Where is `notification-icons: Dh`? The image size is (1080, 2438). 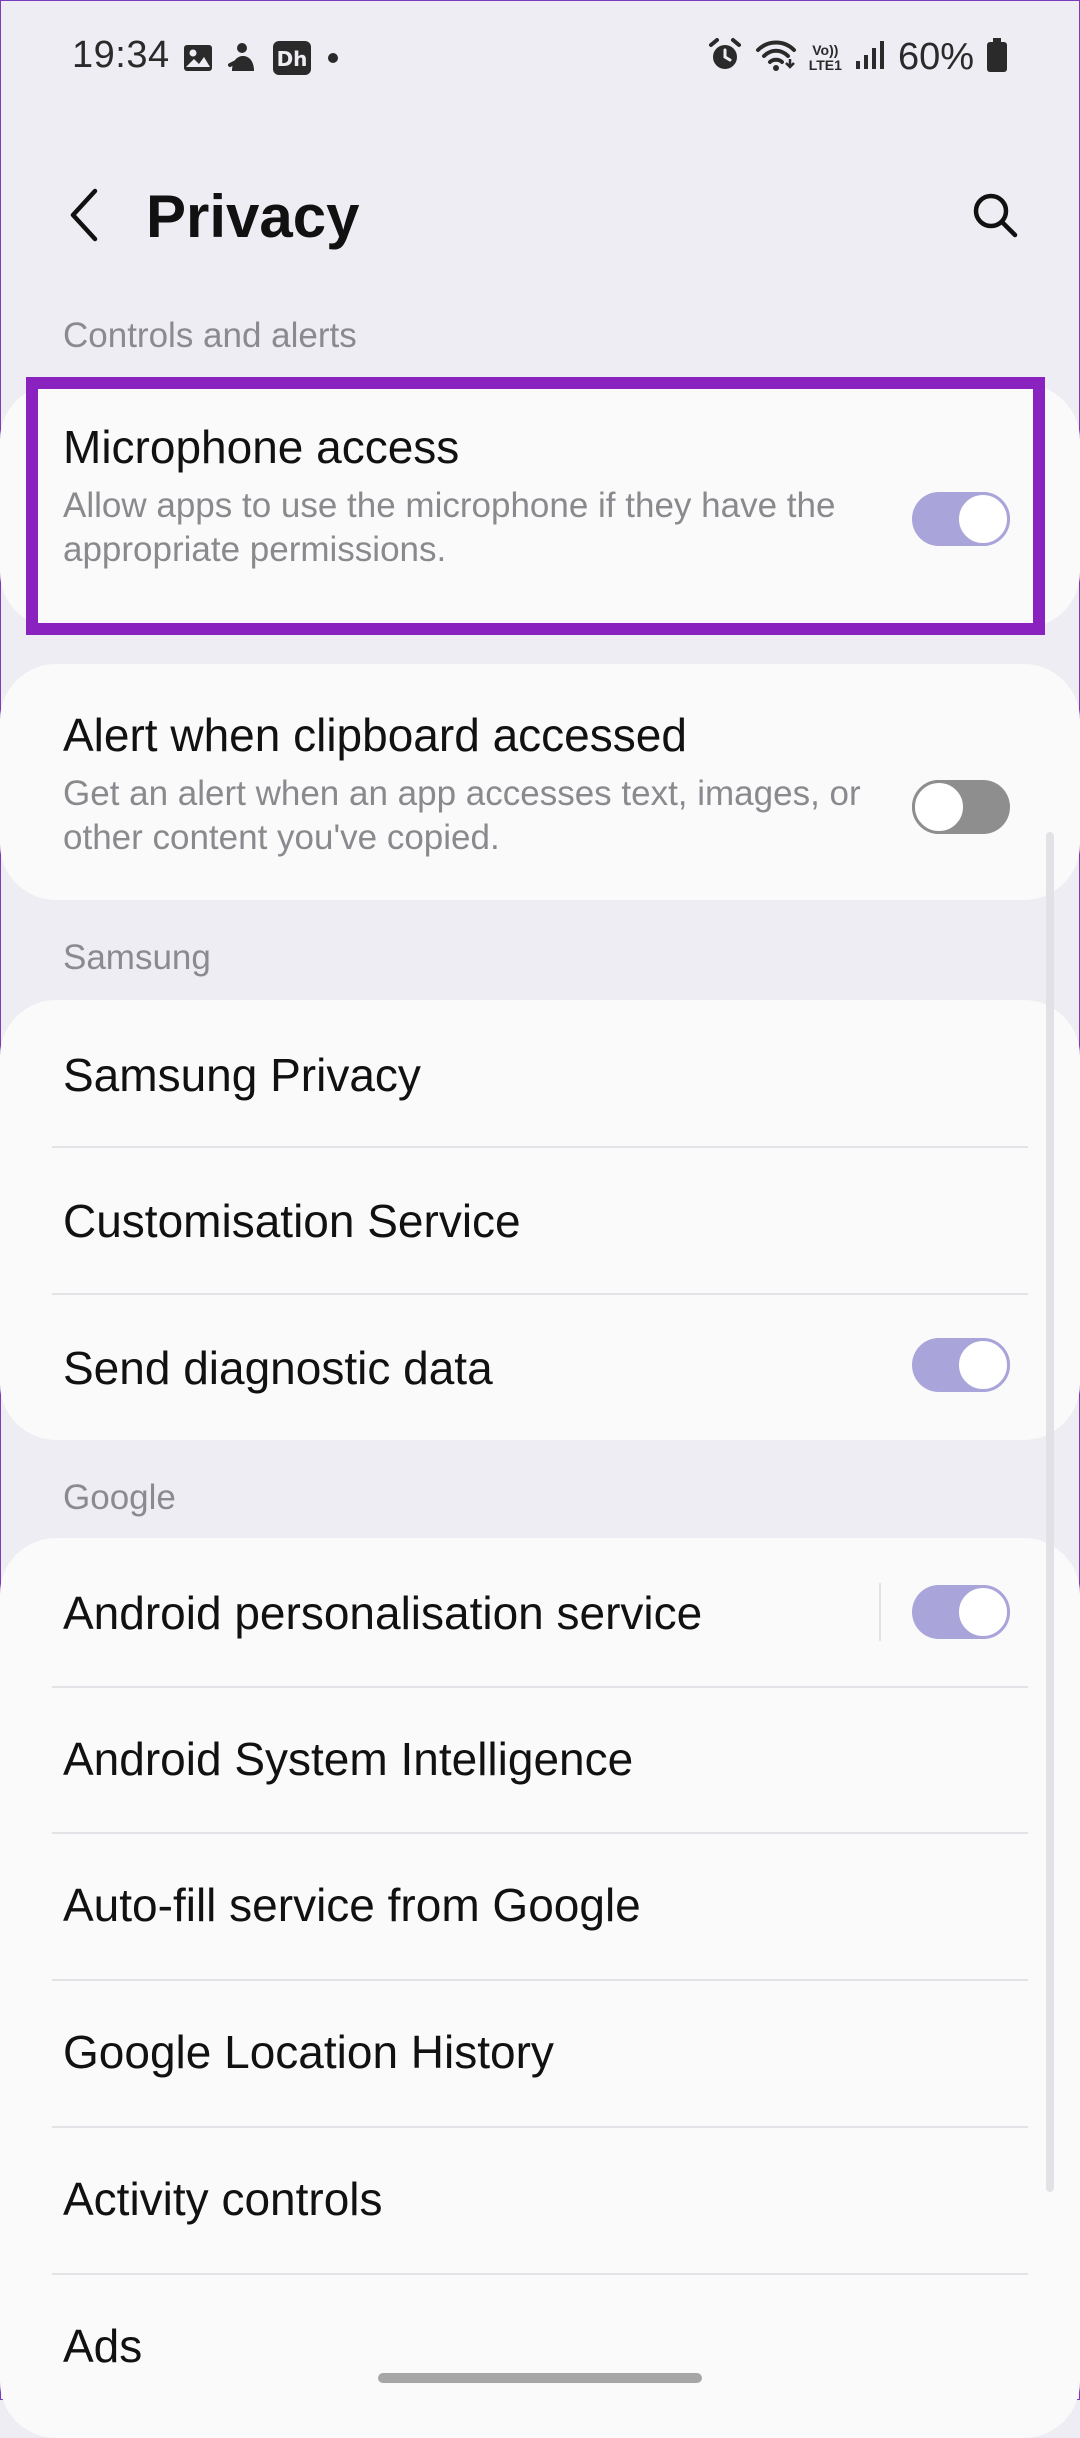
notification-icons: Dh is located at coordinates (261, 60).